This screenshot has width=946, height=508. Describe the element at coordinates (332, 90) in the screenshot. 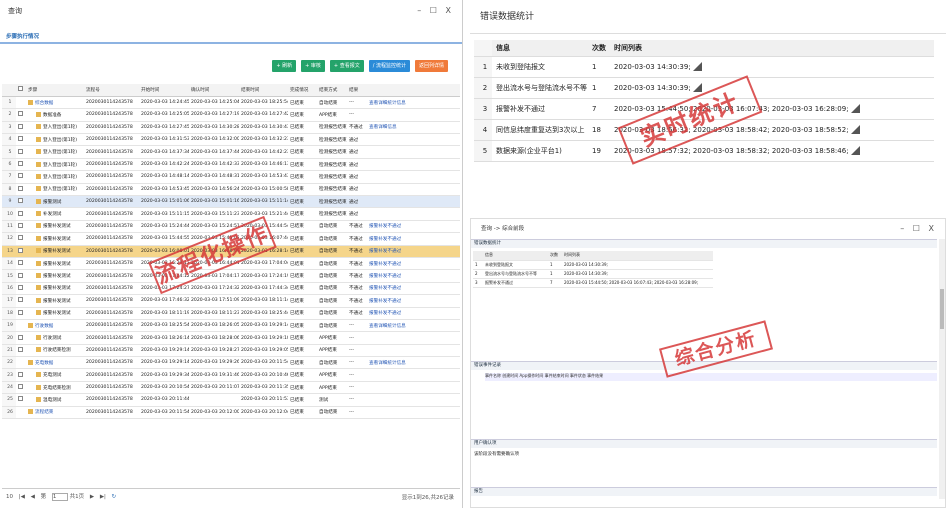

I see `col-end-mode: 结束方式` at that location.